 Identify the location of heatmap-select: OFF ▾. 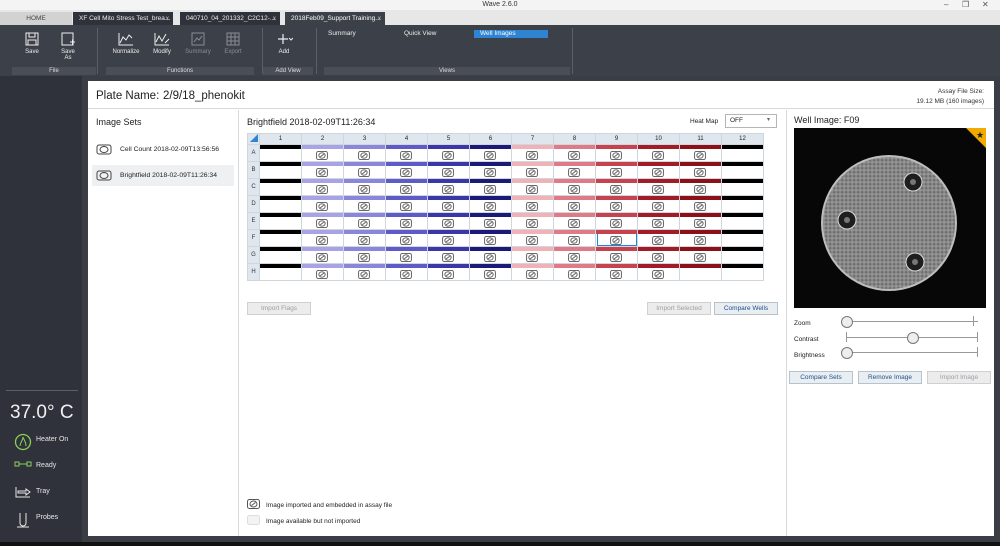
(751, 121).